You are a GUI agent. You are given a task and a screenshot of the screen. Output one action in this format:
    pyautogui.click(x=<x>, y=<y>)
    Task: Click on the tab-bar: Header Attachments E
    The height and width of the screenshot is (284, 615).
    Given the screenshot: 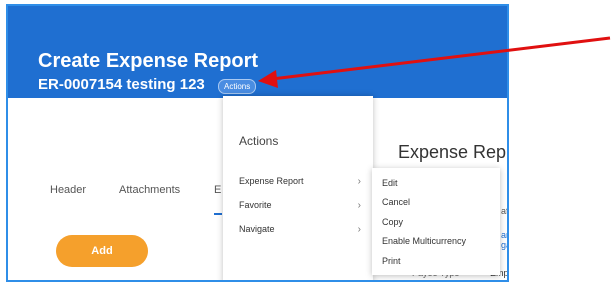 What is the action you would take?
    pyautogui.click(x=115, y=199)
    